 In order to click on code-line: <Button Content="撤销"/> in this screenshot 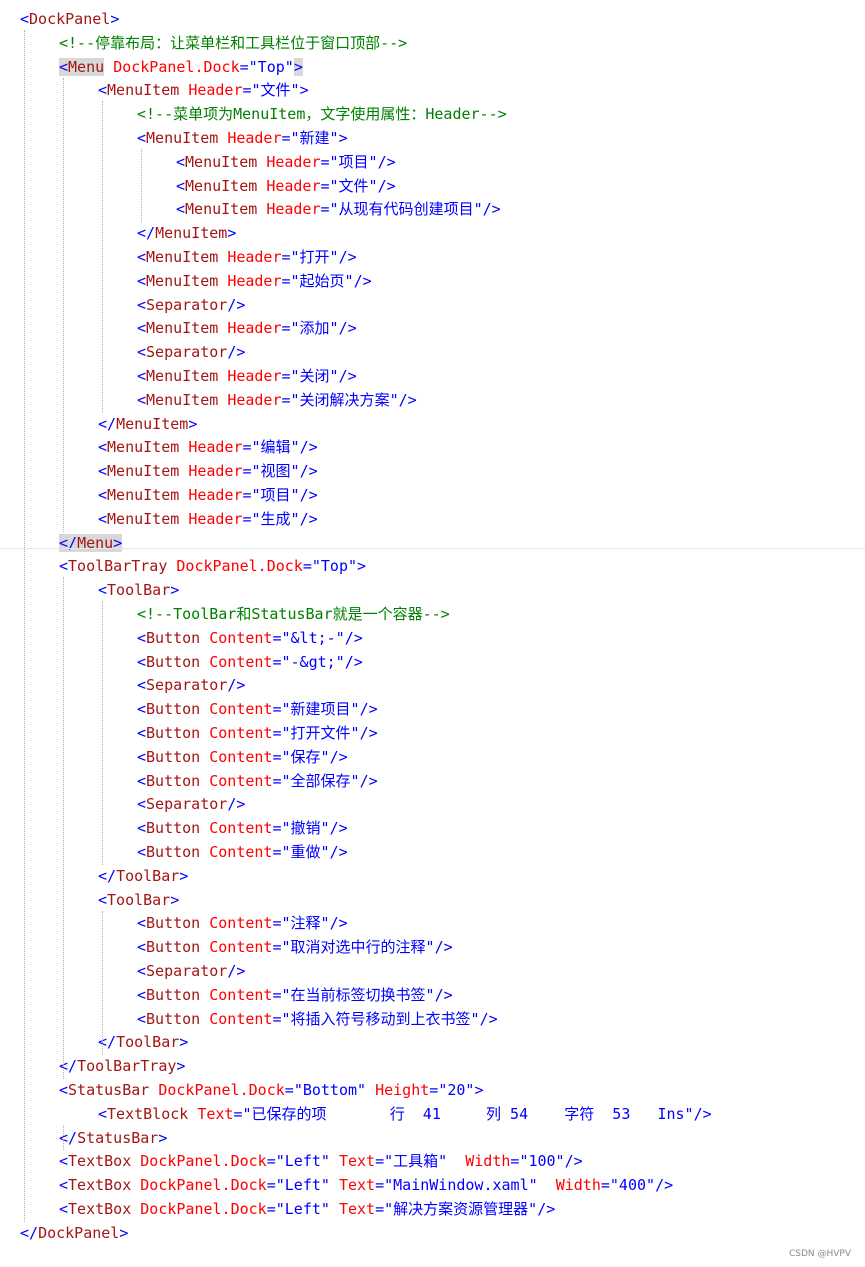, I will do `click(432, 829)`.